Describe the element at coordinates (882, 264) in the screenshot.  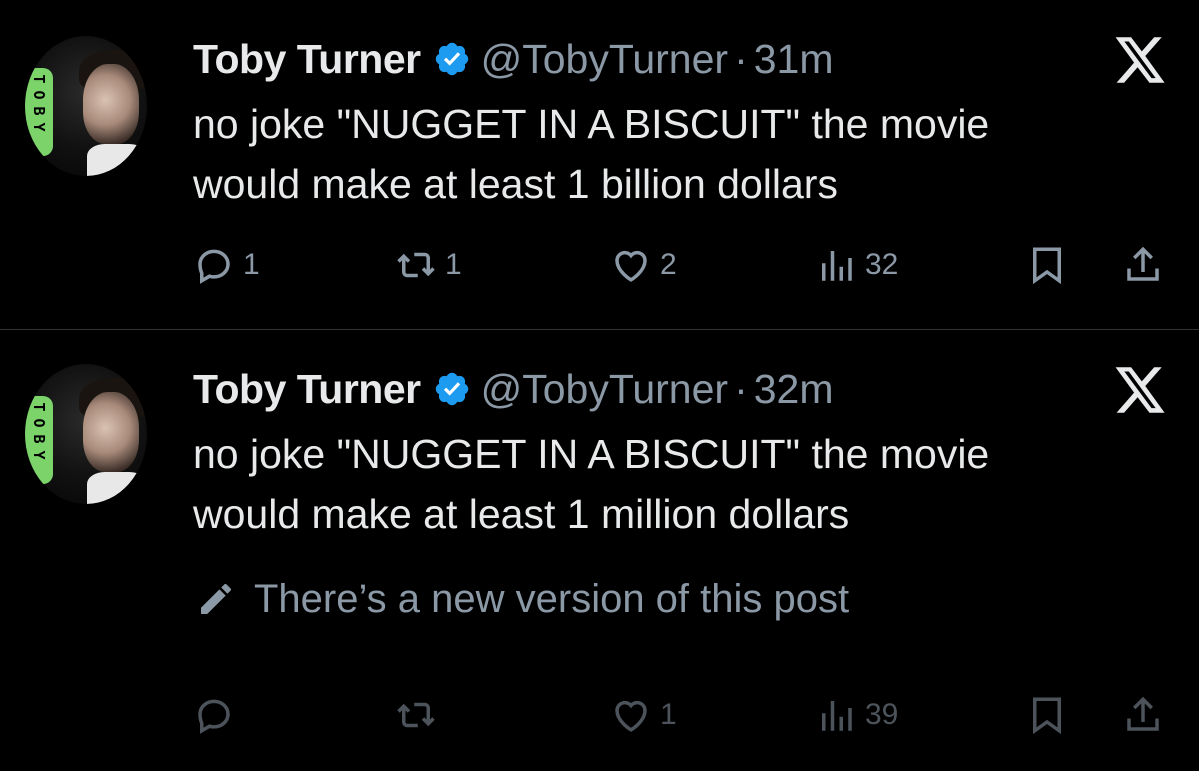
I see `views-count: 32` at that location.